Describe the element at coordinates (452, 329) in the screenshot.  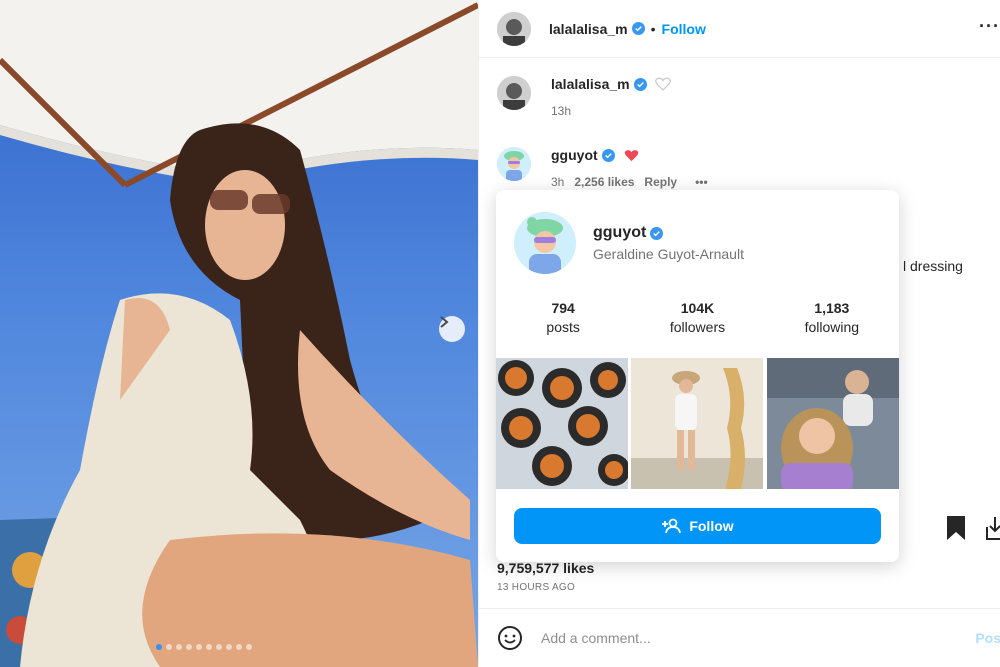
I see `carousel-next-button` at that location.